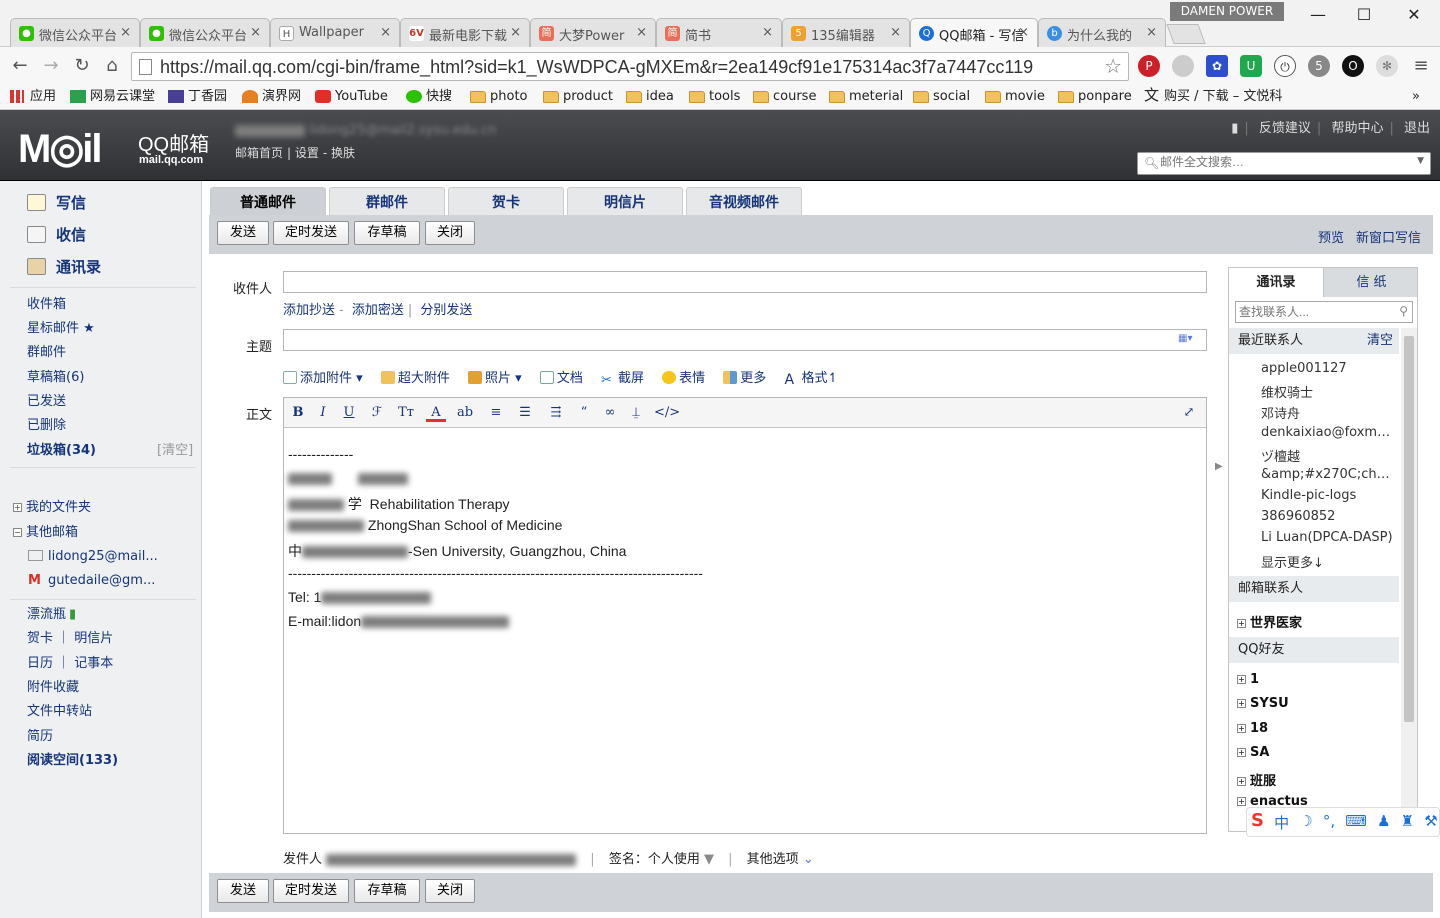 This screenshot has width=1440, height=918. What do you see at coordinates (46, 426) in the screenshot?
I see `folder-deleted: 已删除` at bounding box center [46, 426].